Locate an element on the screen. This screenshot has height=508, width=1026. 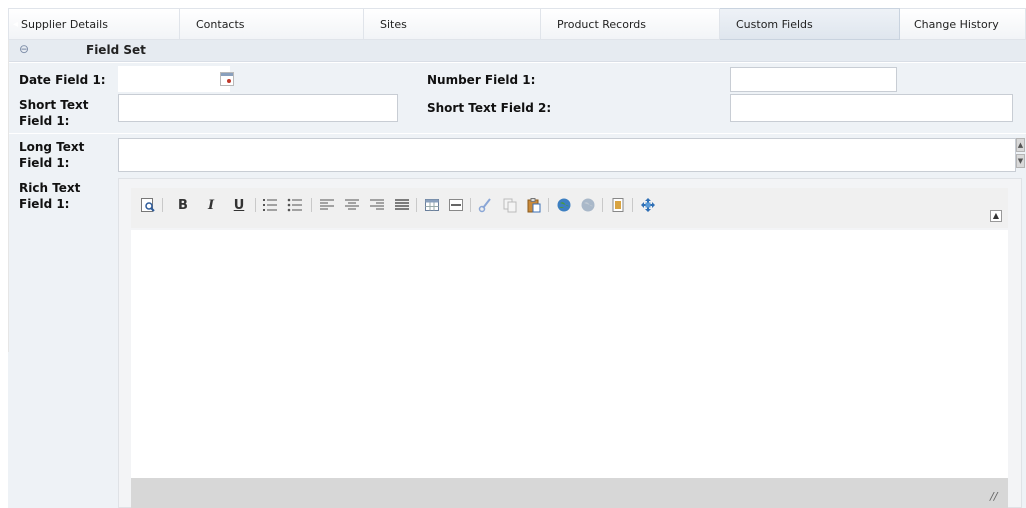
rich-text-field-1-label: Rich Text Field 1: is located at coordinates (50, 196).